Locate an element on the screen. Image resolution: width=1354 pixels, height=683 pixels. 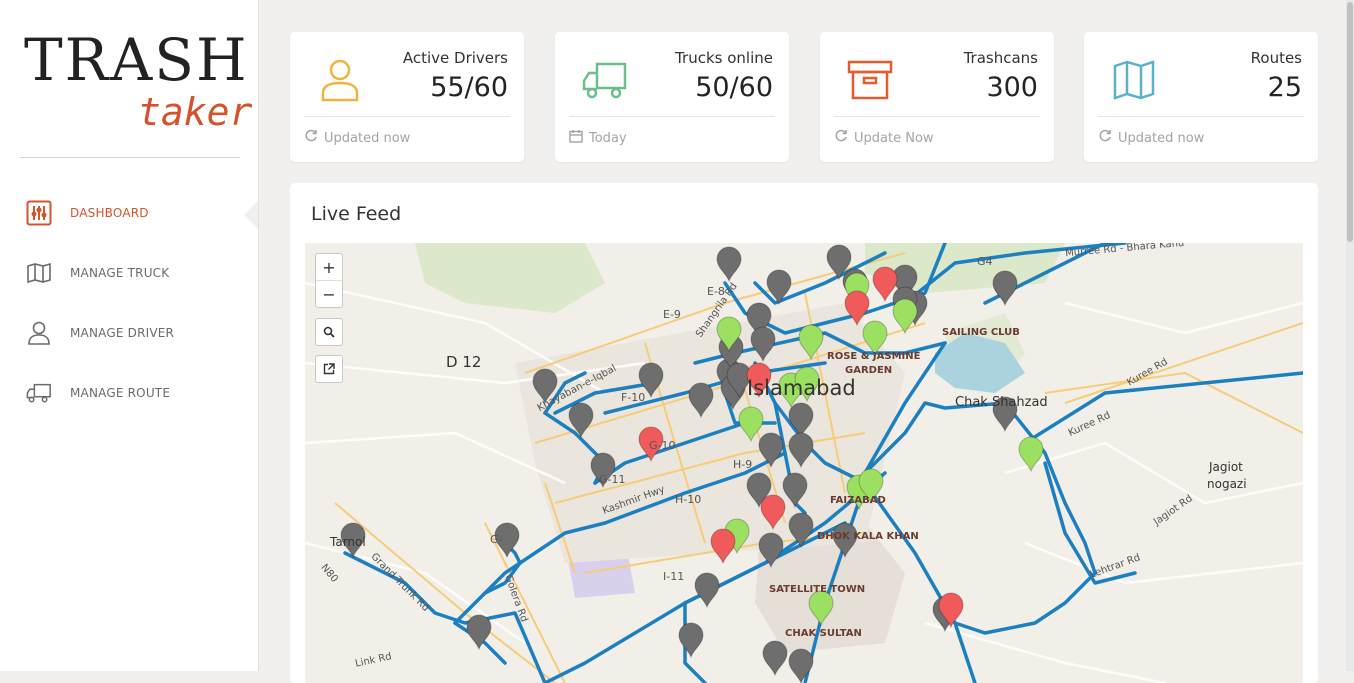
scrollbar-thumb is located at coordinates (1350, 122).